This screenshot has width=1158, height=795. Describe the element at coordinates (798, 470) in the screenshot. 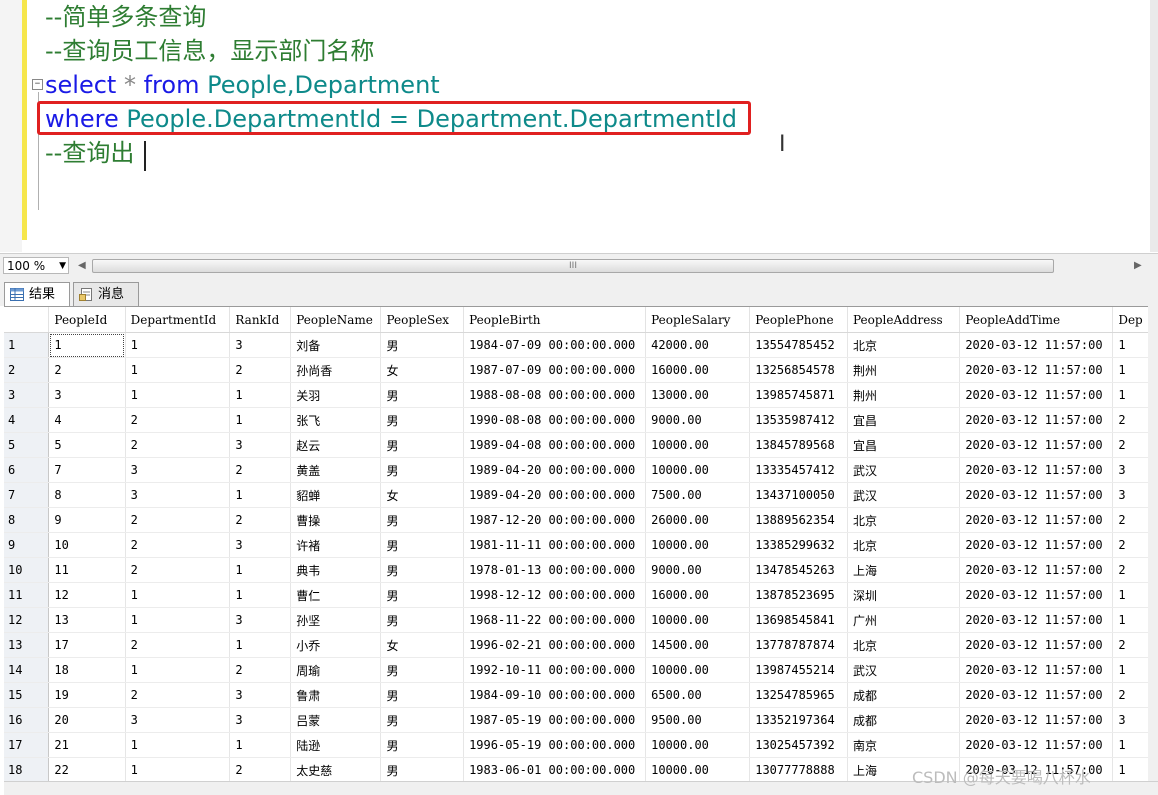

I see `table-cell: 13335457412` at that location.